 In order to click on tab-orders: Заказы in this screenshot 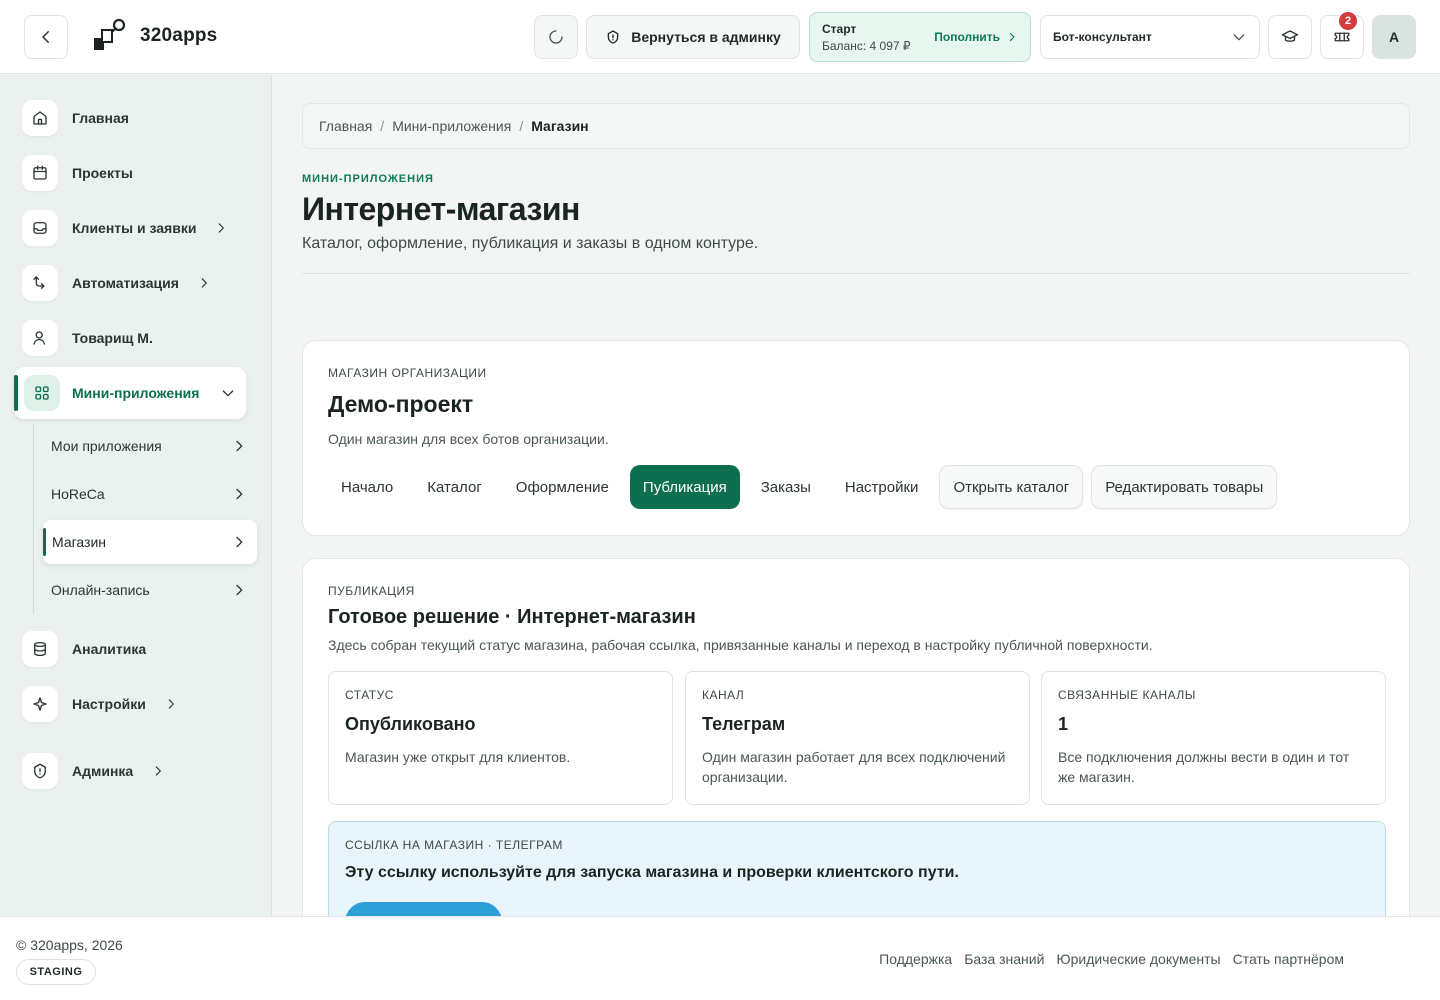, I will do `click(786, 487)`.